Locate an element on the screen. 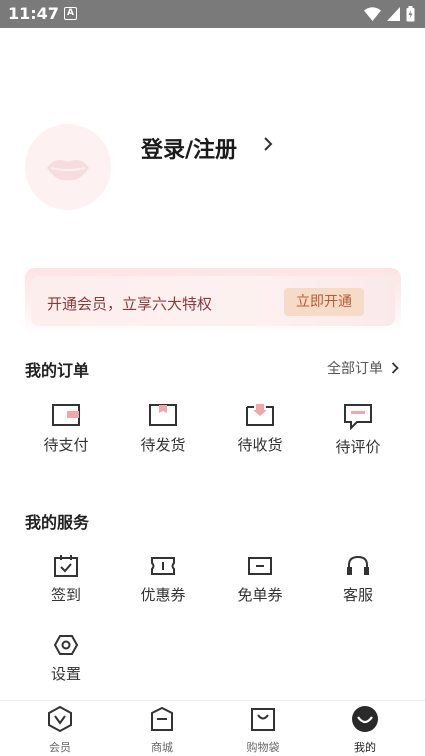 The image size is (425, 756). status-time: 11:47 is located at coordinates (33, 13).